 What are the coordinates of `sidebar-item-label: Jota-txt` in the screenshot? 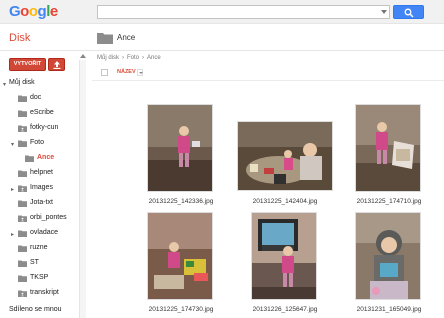 It's located at (41, 202).